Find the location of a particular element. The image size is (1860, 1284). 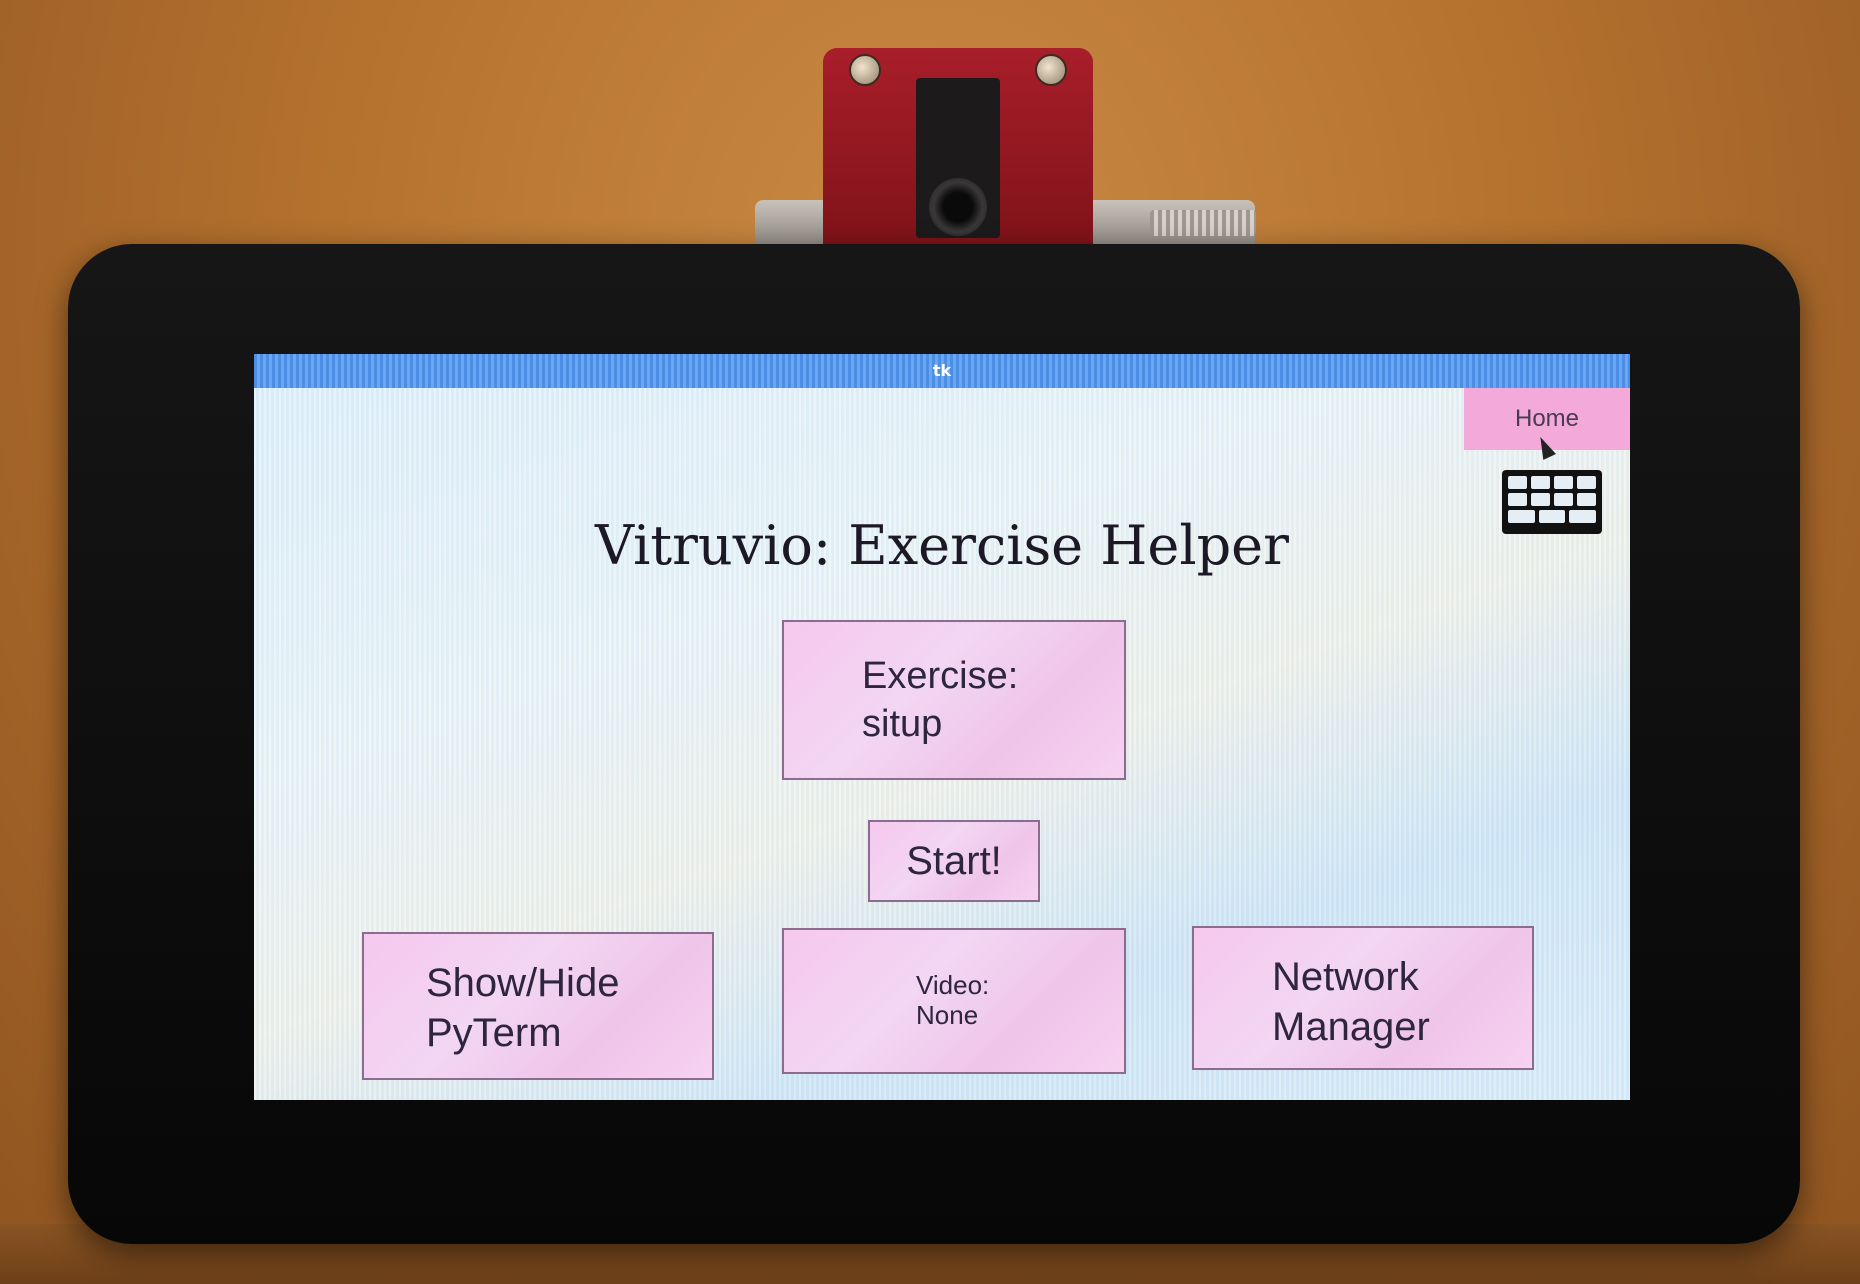

pyterm-label-line2: PyTerm is located at coordinates (494, 1033).